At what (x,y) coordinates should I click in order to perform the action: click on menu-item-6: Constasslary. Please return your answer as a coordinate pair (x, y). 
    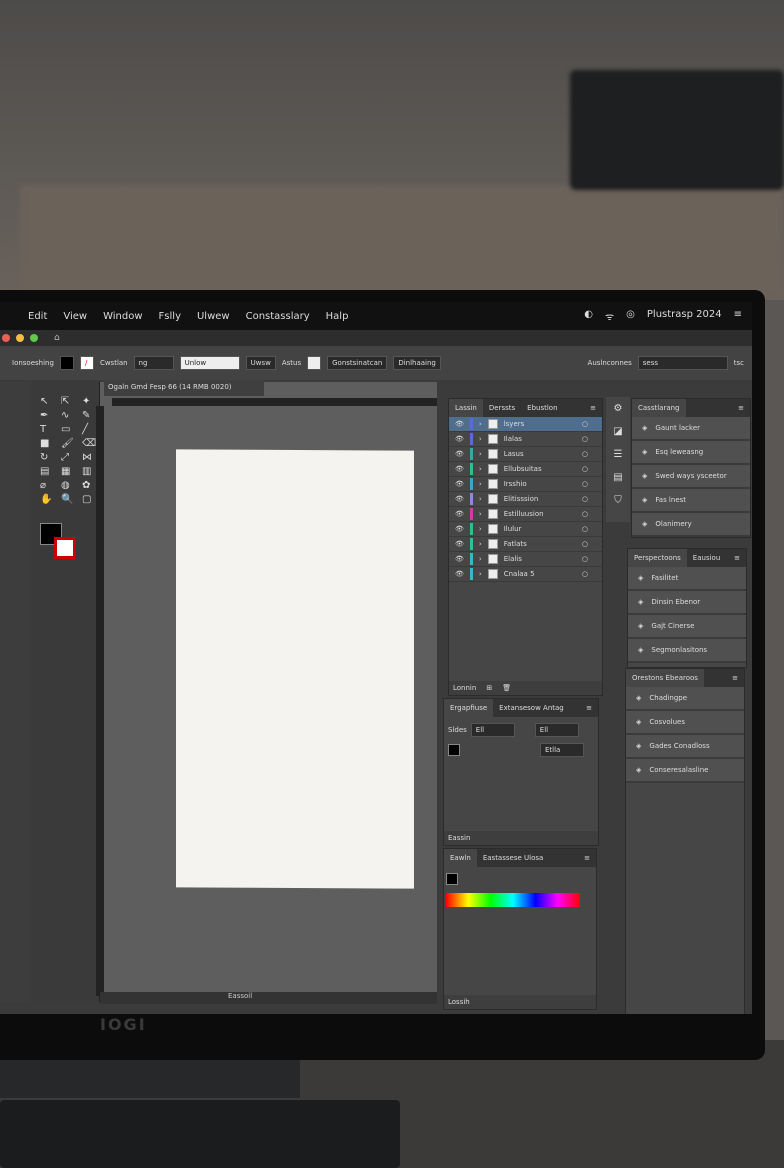
    Looking at the image, I should click on (278, 316).